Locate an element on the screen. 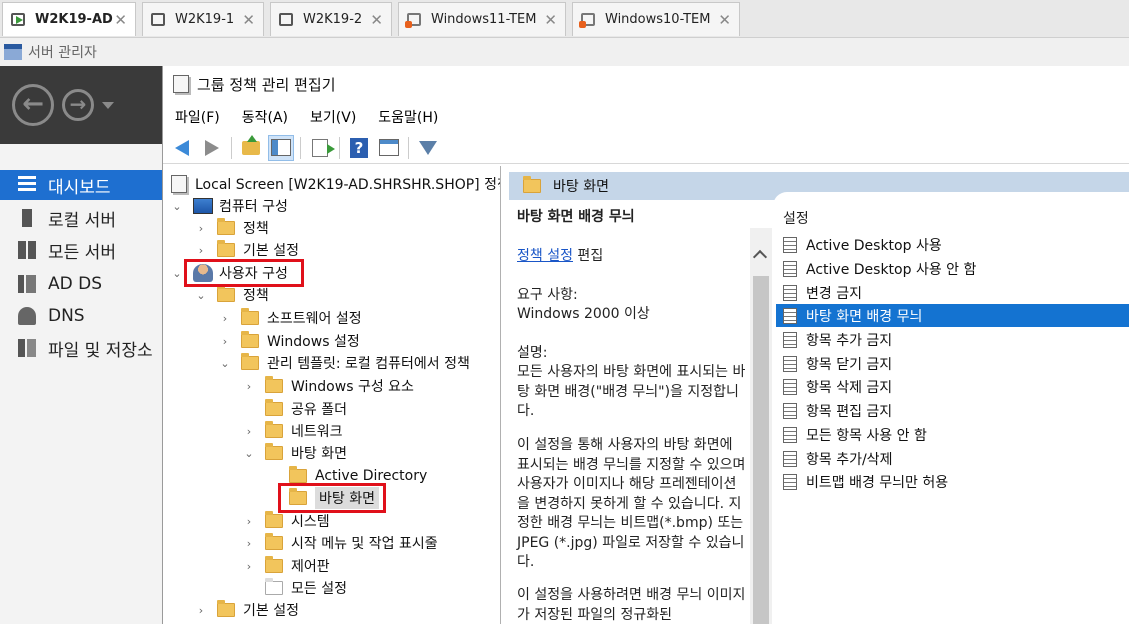 This screenshot has height=624, width=1129. setting-item: 변경 금지 is located at coordinates (952, 292).